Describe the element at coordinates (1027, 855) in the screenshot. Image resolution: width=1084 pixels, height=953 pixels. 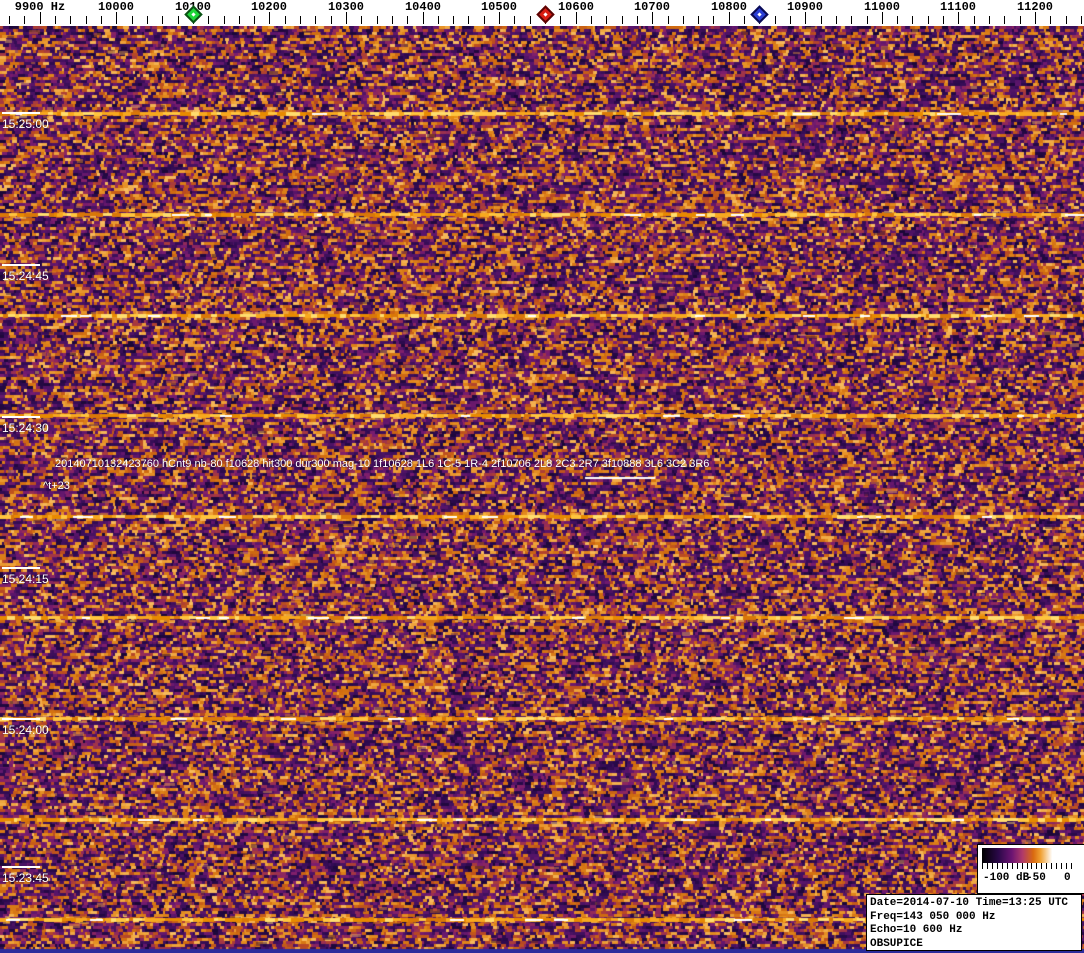
I see `db-gradient-bar` at that location.